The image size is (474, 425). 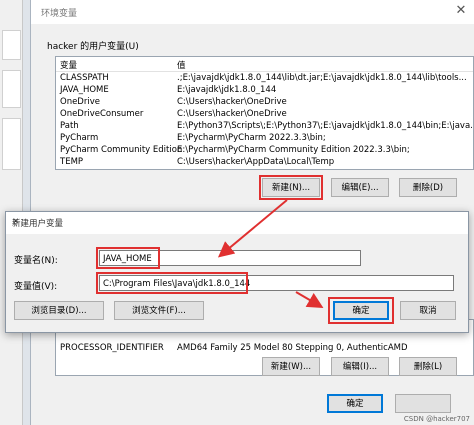 I want to click on arrow-to-ok-button, so click(x=309, y=300).